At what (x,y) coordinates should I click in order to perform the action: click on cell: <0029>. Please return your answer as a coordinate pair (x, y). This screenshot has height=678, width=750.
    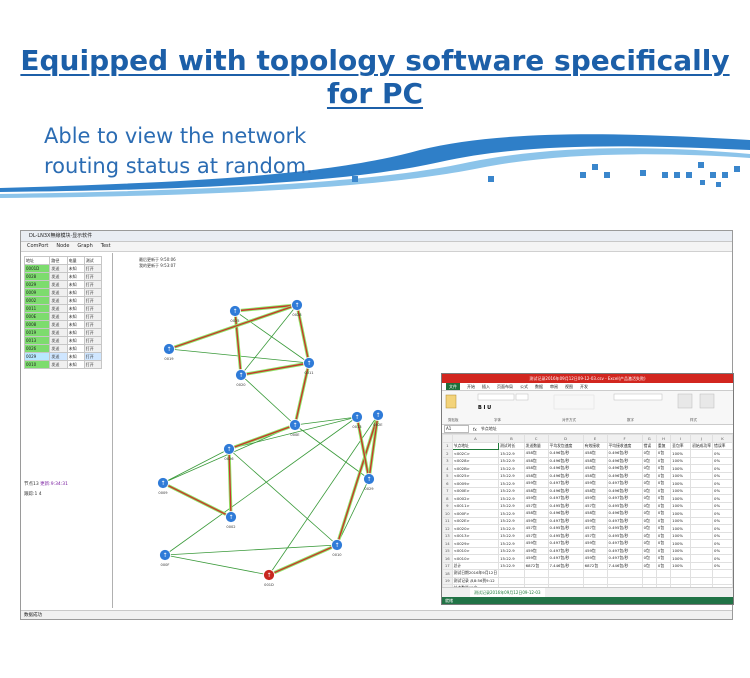
    Looking at the image, I should click on (475, 543).